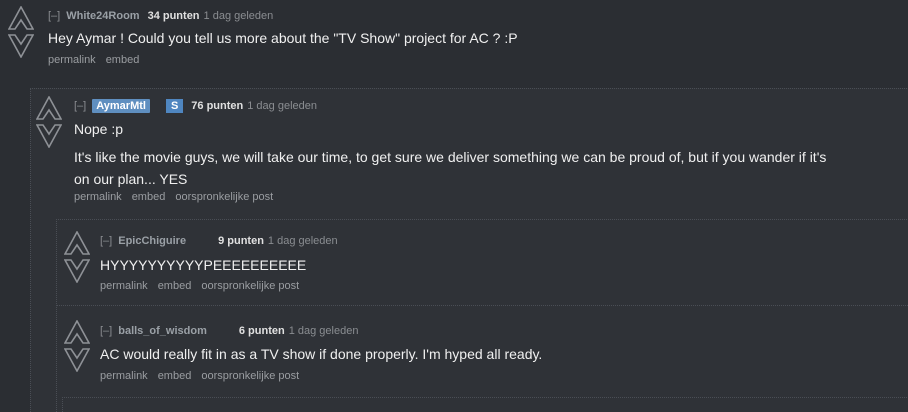 This screenshot has height=412, width=908. I want to click on comment-tagline: [–] EpicChiguire 9 punten 1 dag geleden, so click(219, 241).